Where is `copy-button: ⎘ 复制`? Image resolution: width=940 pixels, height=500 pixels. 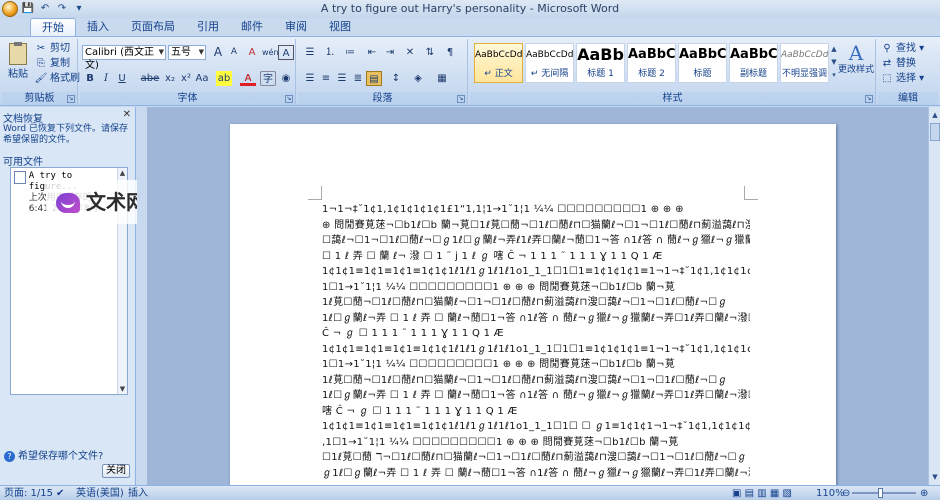
copy-button: ⎘ 复制 is located at coordinates (52, 64).